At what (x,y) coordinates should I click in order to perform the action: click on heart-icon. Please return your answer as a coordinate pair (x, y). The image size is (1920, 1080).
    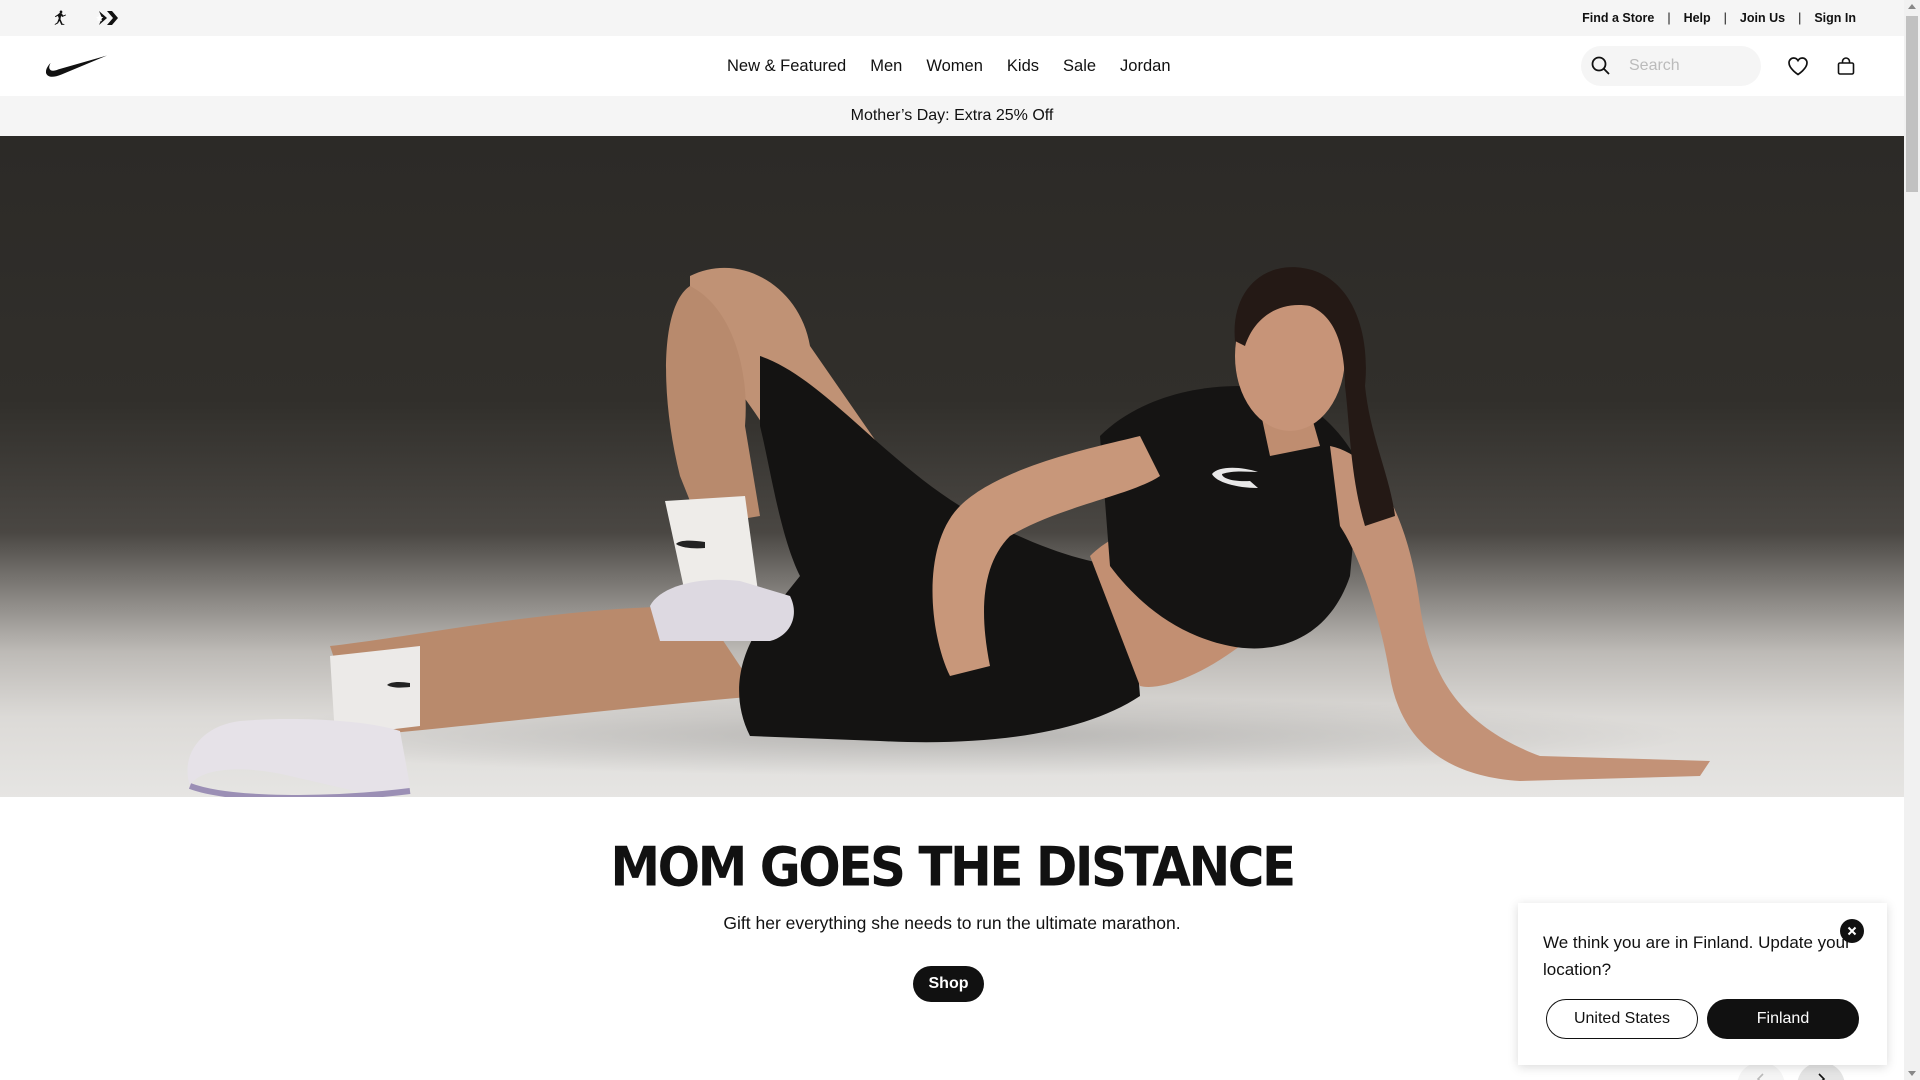
    Looking at the image, I should click on (1798, 66).